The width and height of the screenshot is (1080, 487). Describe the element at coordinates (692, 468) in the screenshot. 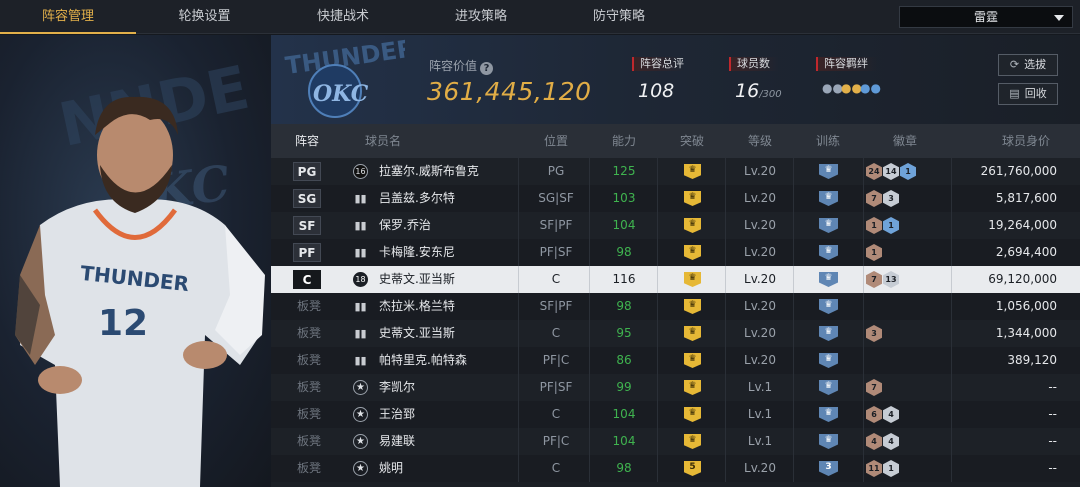

I see `breakthrough-crown-icon: 5` at that location.